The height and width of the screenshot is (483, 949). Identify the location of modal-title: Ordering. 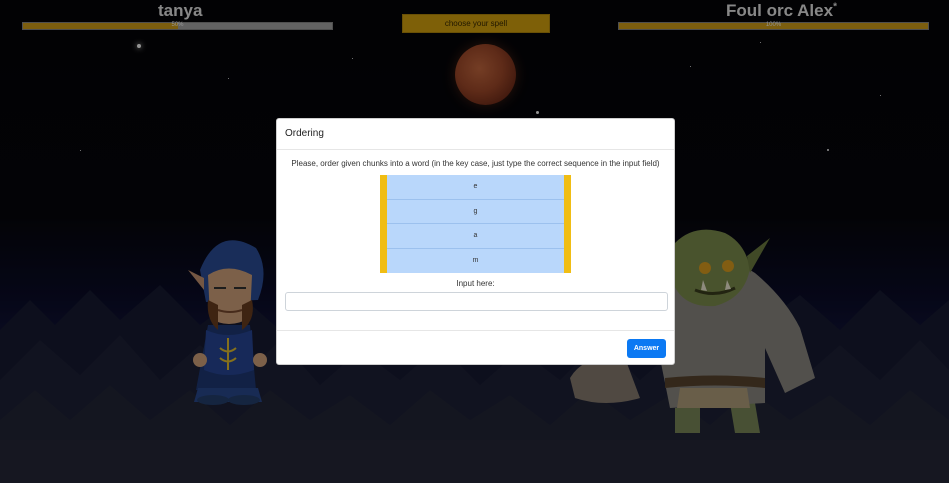
(304, 133).